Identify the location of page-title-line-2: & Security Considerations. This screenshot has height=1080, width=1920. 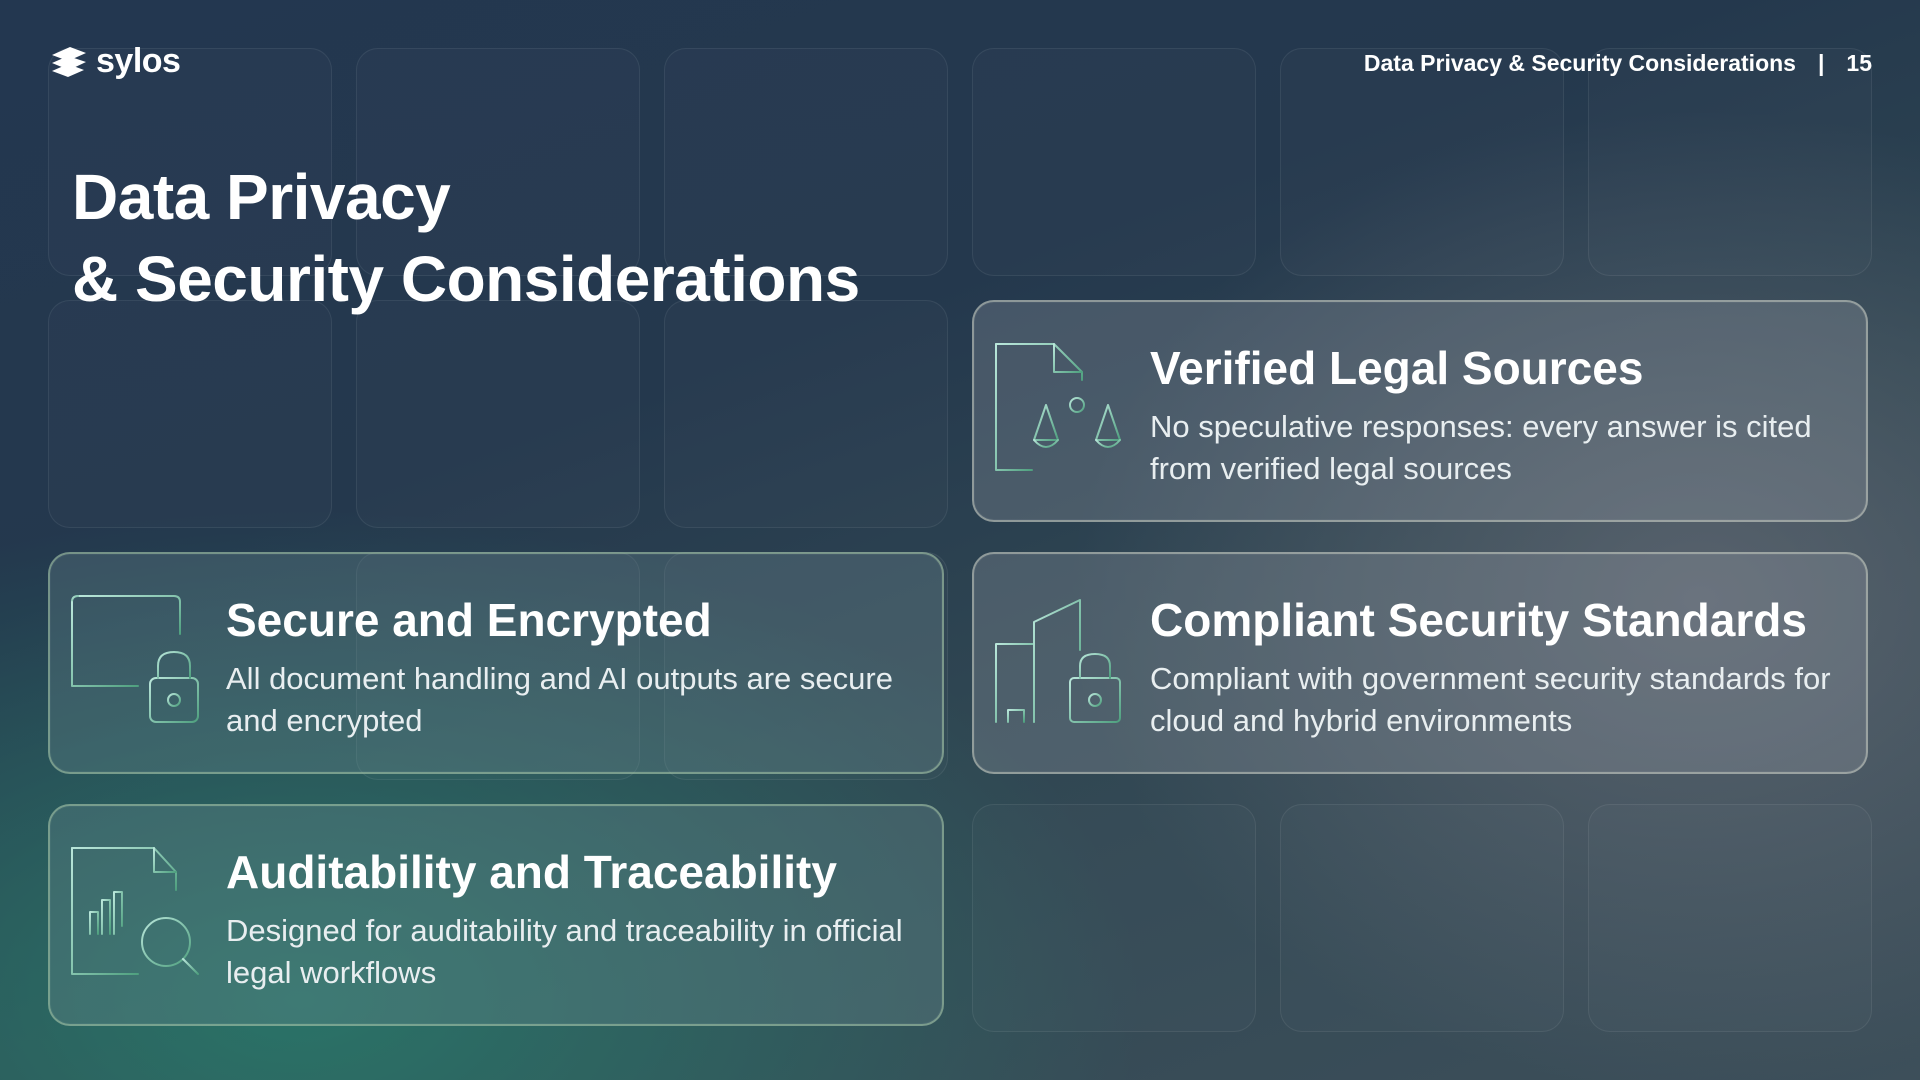
(466, 279).